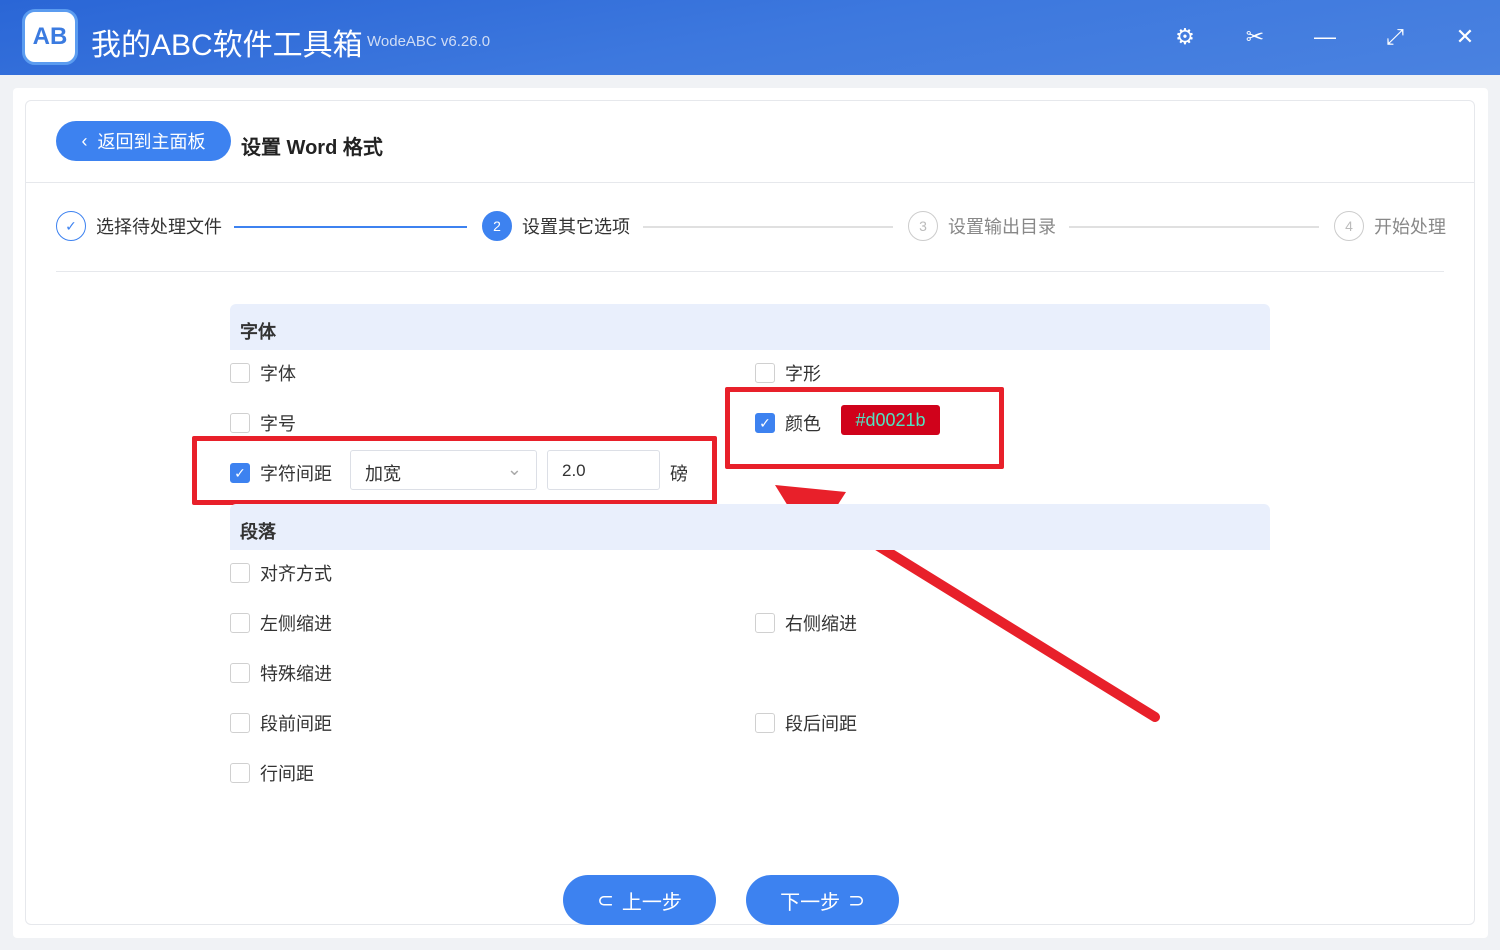  What do you see at coordinates (296, 574) in the screenshot?
I see `option-label: 对齐方式` at bounding box center [296, 574].